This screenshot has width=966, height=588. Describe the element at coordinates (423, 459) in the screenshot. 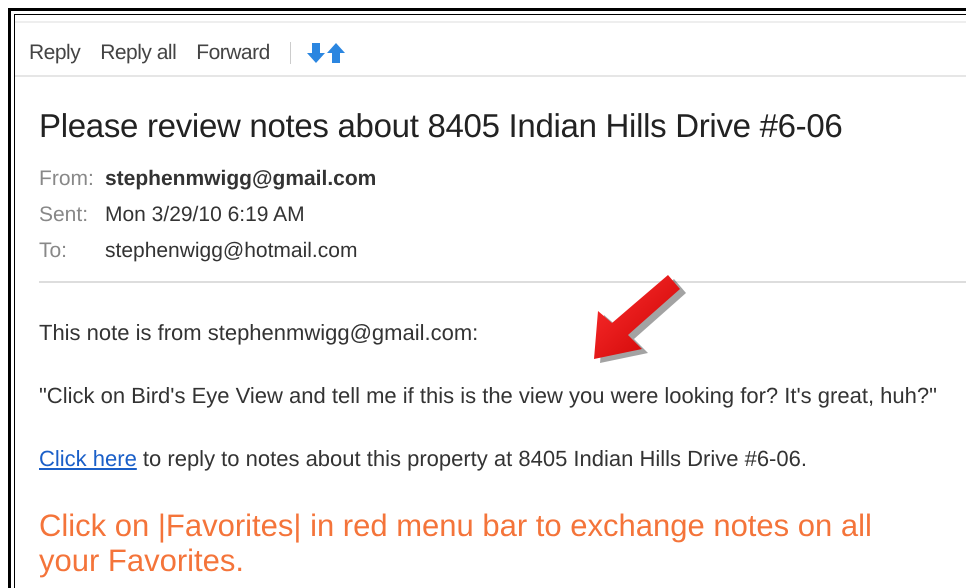

I see `body-text: Click here to reply to notes about this property at 8405 Indian Hills Drive #6-06.` at that location.